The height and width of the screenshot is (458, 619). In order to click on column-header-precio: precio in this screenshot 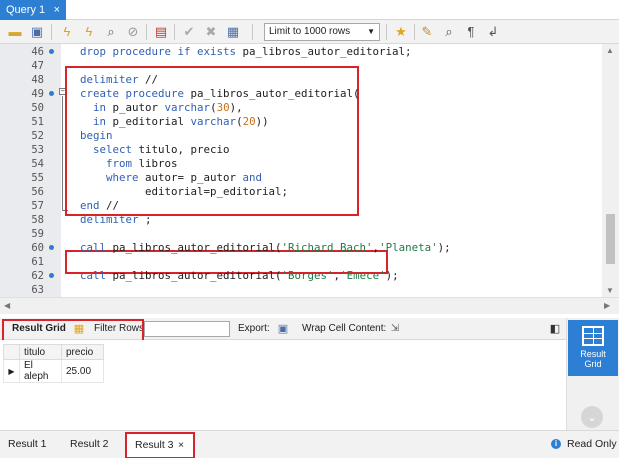, I will do `click(82, 352)`.